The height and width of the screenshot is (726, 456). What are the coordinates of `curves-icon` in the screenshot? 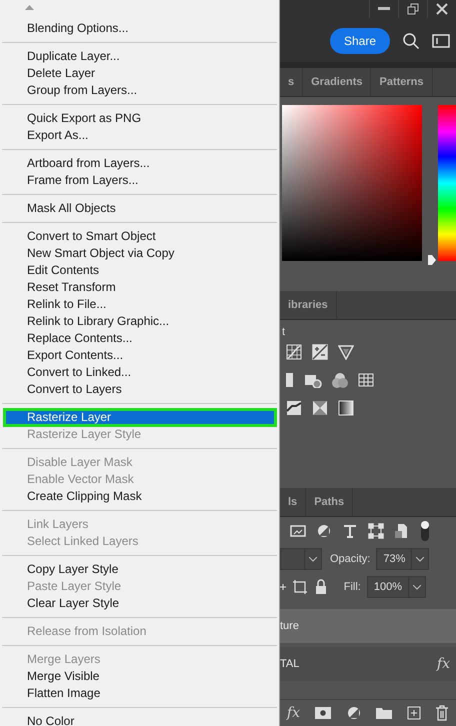 It's located at (294, 352).